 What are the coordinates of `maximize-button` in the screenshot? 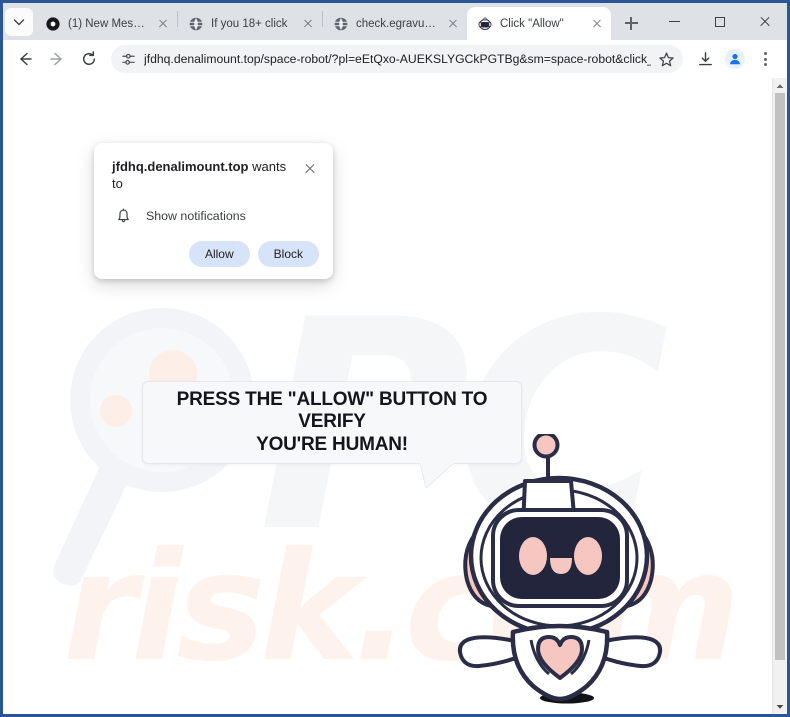 It's located at (719, 21).